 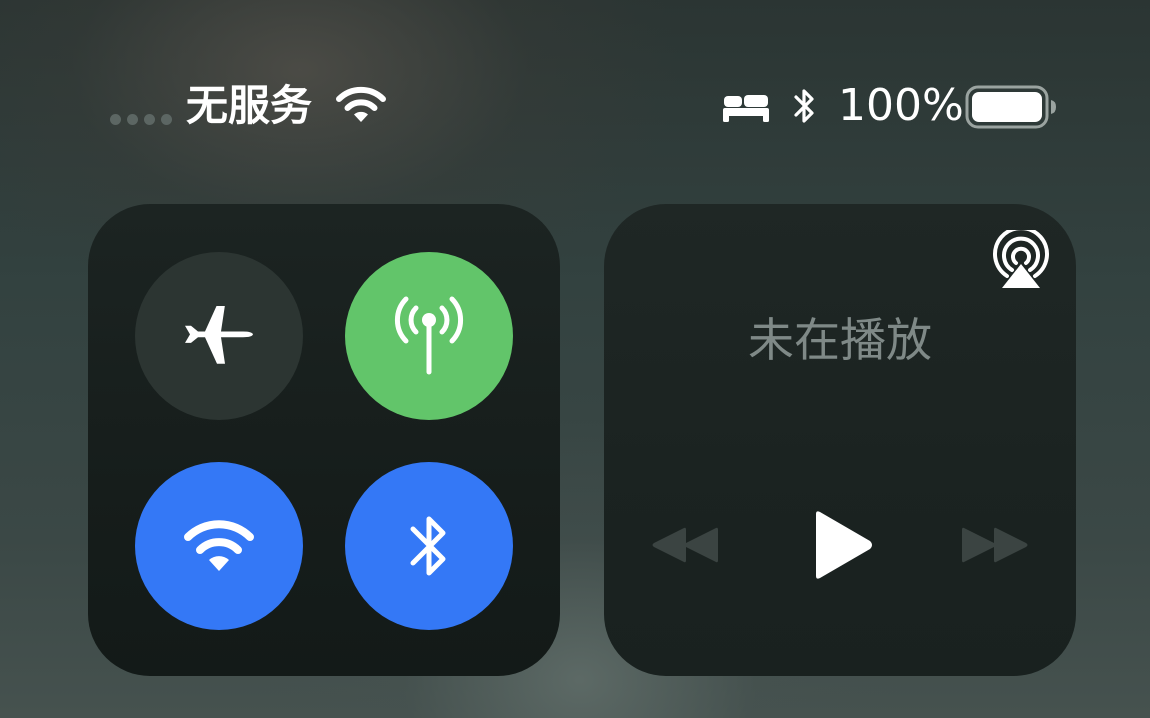 I want to click on airplane-mode-toggle, so click(x=219, y=336).